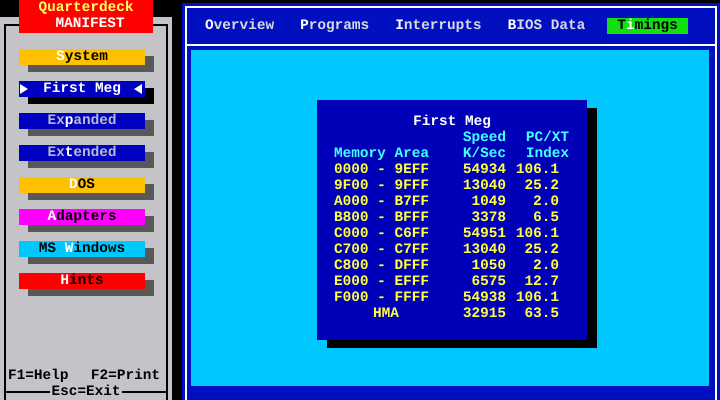 The height and width of the screenshot is (400, 720). Describe the element at coordinates (82, 217) in the screenshot. I see `menu-item: Adapters` at that location.